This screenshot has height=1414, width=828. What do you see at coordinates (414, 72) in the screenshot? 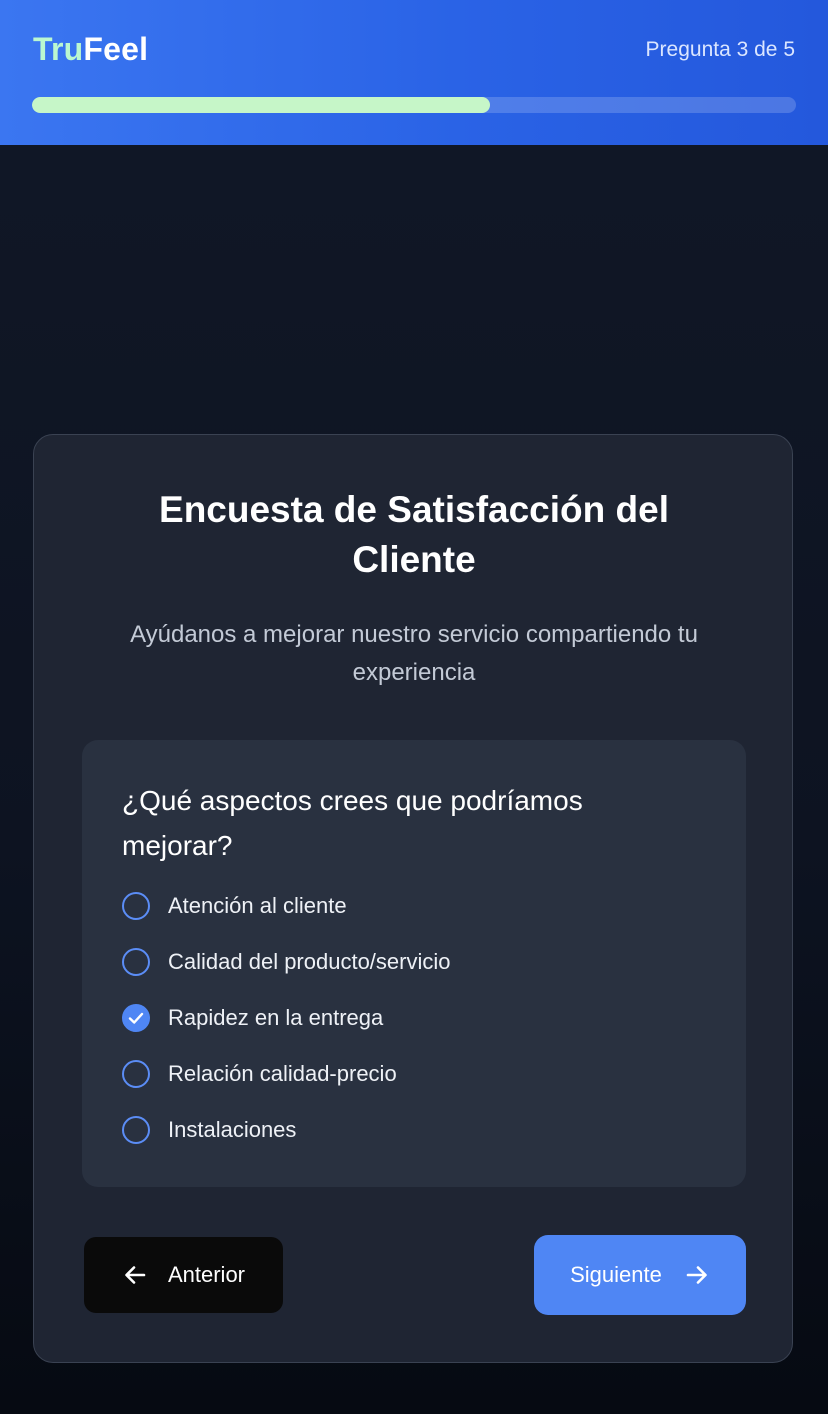
I see `header-bar: TruFeel Pregunta 3 de 5` at bounding box center [414, 72].